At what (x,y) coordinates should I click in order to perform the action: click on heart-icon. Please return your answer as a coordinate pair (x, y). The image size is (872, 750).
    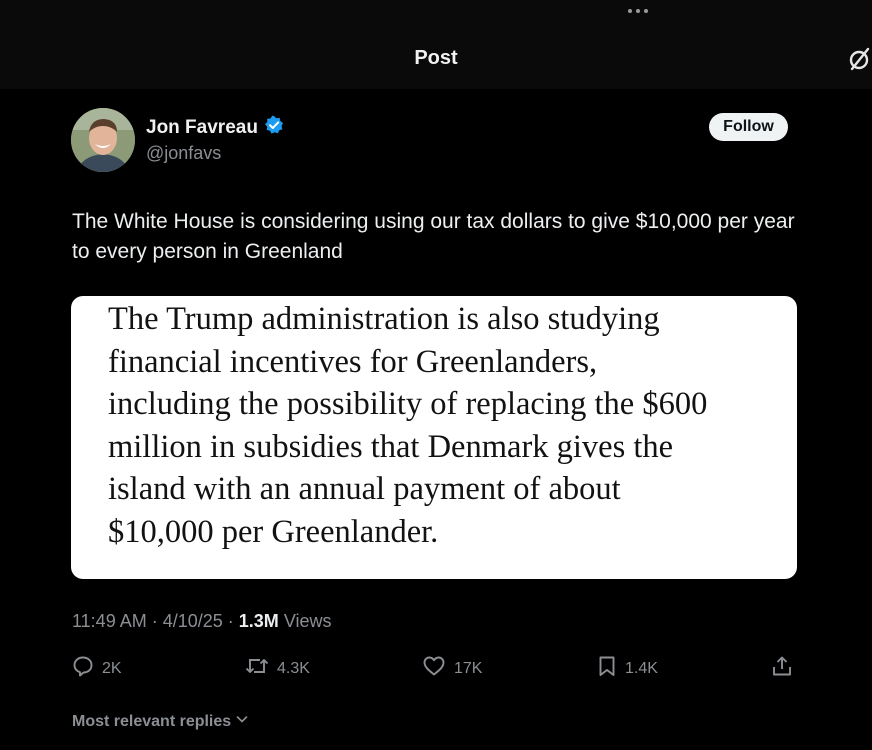
    Looking at the image, I should click on (434, 668).